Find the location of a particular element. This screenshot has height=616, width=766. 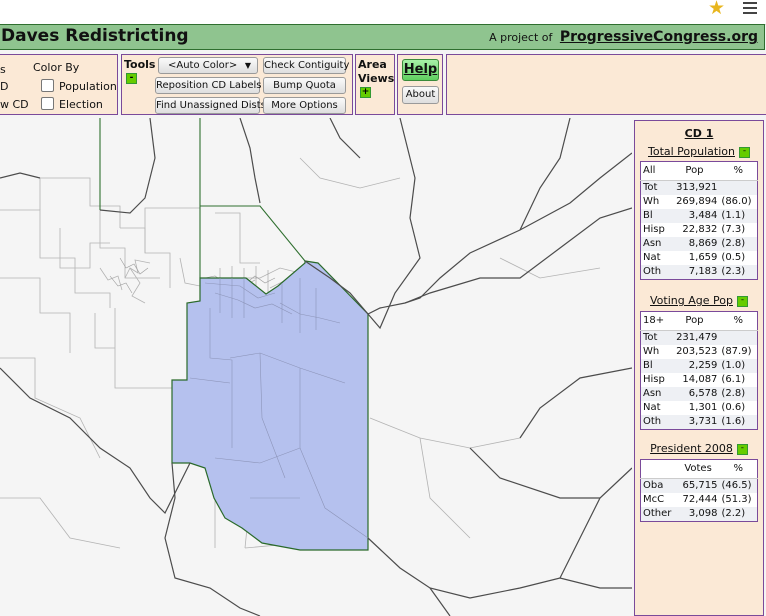

table-row: Bl 2,259 (1.0) is located at coordinates (699, 366).